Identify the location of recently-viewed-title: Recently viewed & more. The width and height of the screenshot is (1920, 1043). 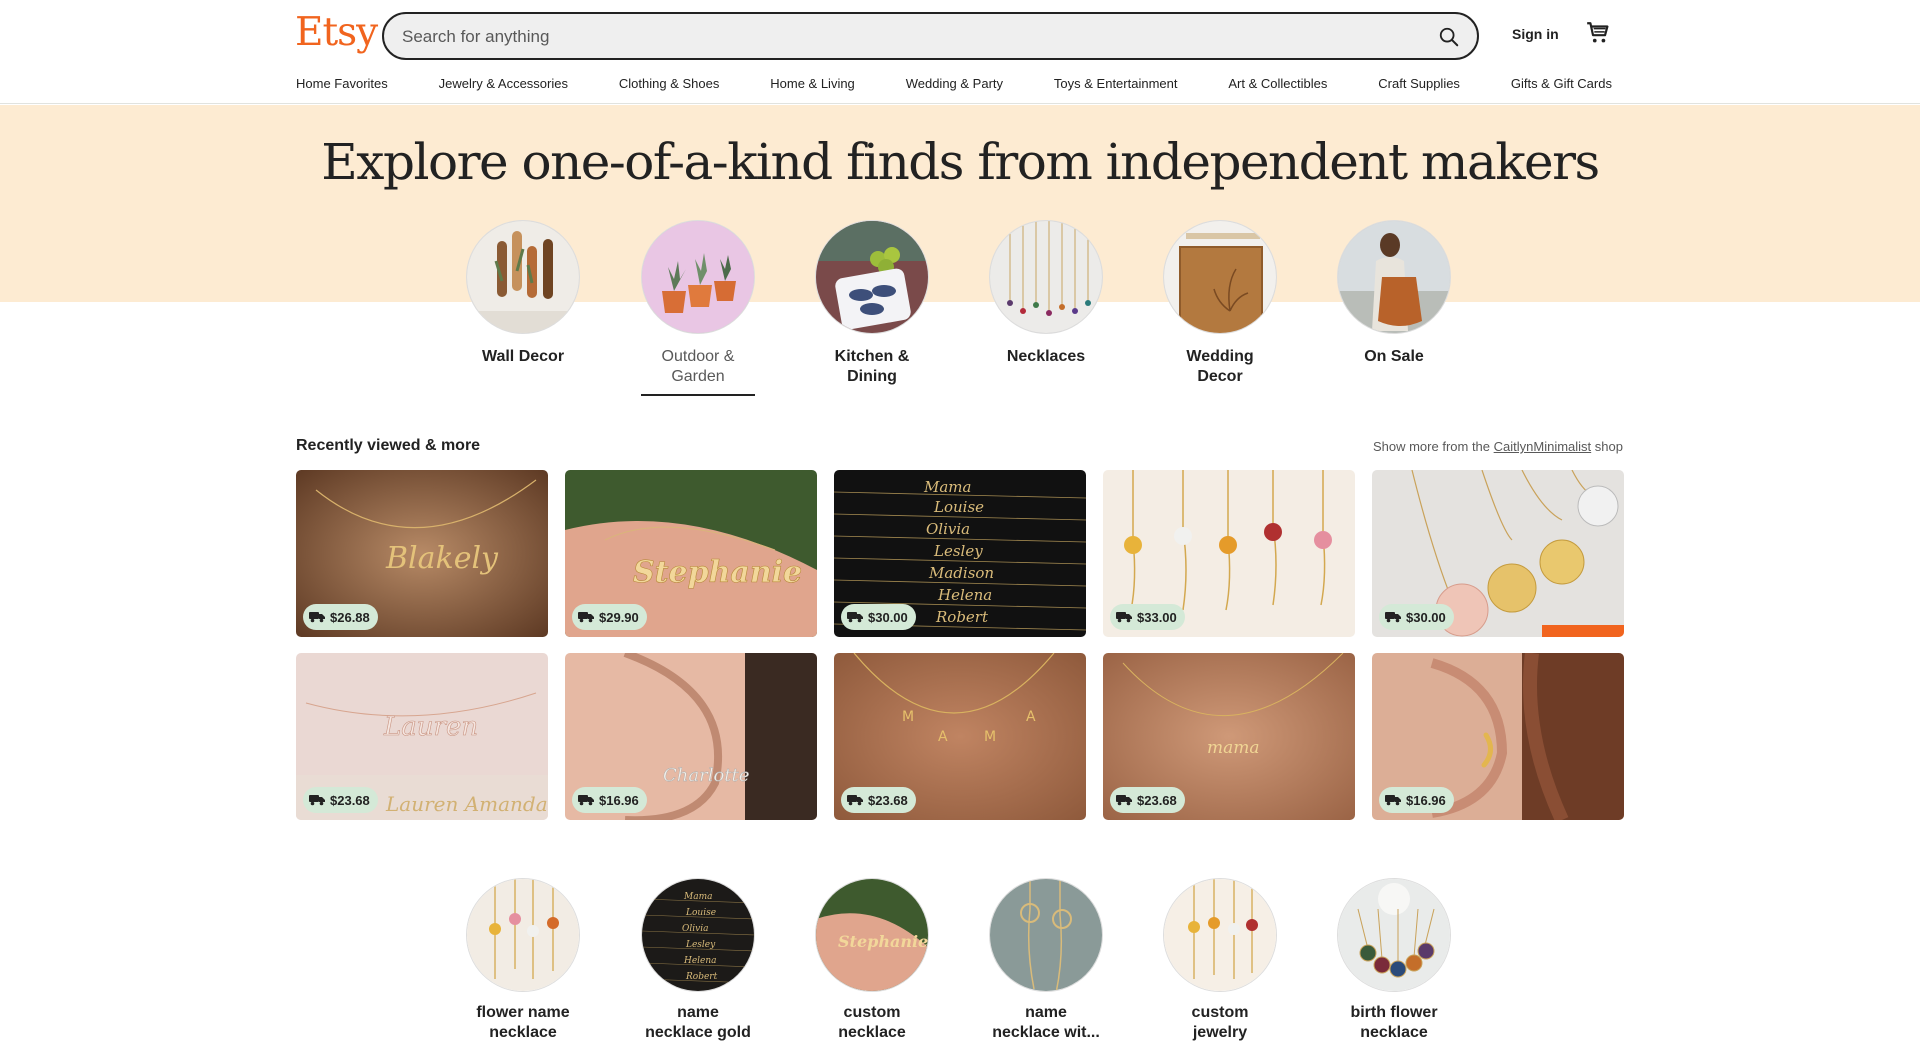
(388, 445).